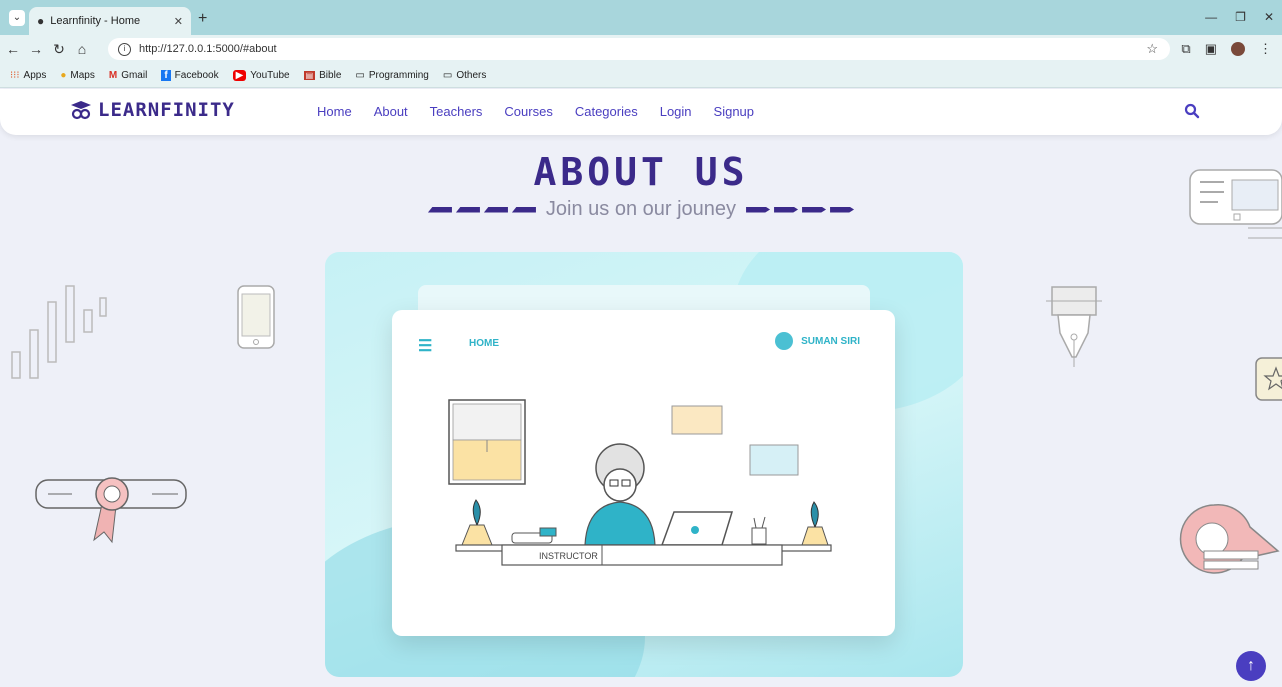 Image resolution: width=1282 pixels, height=687 pixels. Describe the element at coordinates (464, 75) in the screenshot. I see `bookmark-others: ▭ Others` at that location.